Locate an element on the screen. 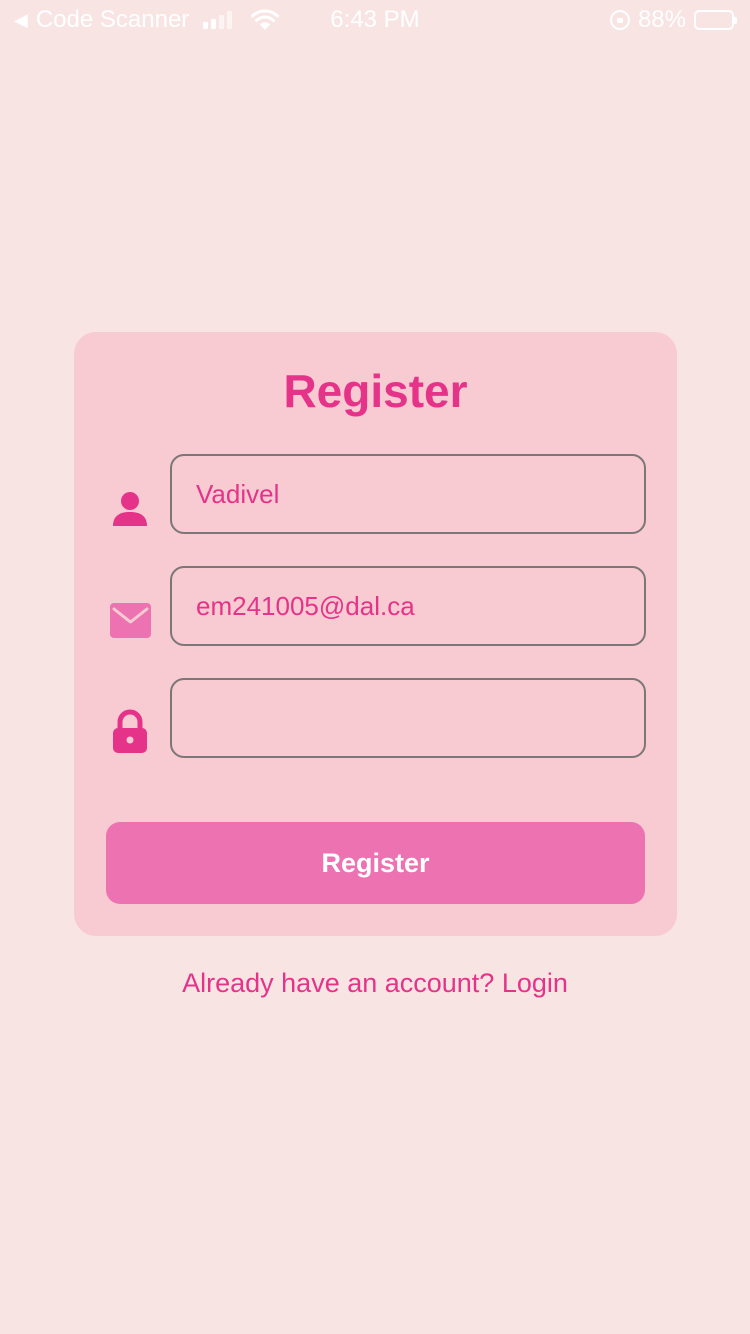 The height and width of the screenshot is (1334, 750). password-input is located at coordinates (408, 718).